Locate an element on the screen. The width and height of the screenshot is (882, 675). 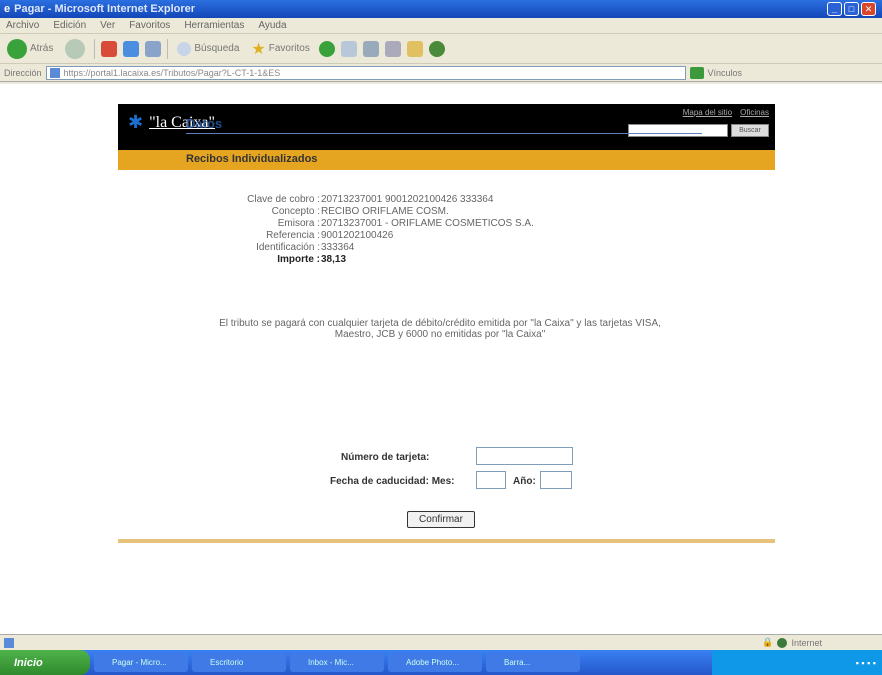
refresh-icon is located at coordinates (131, 48).